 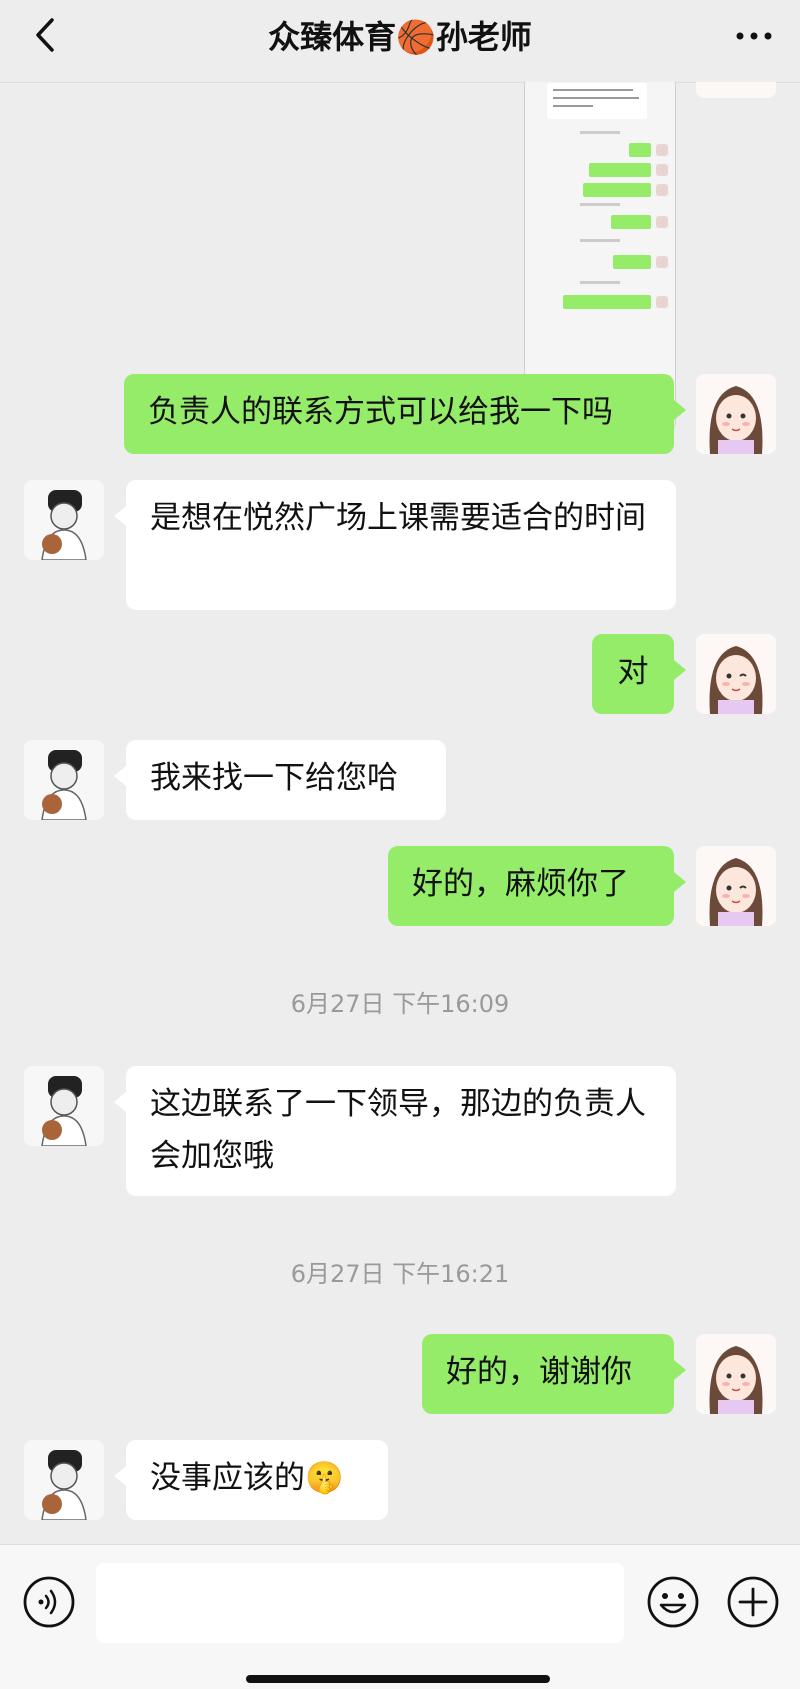 I want to click on timestamp: 6月27日 下午16:21, so click(x=400, y=1274).